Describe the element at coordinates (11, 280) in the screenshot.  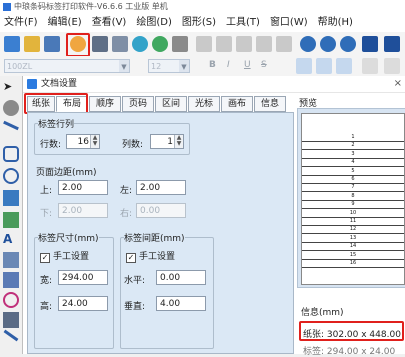
I see `table-icon` at that location.